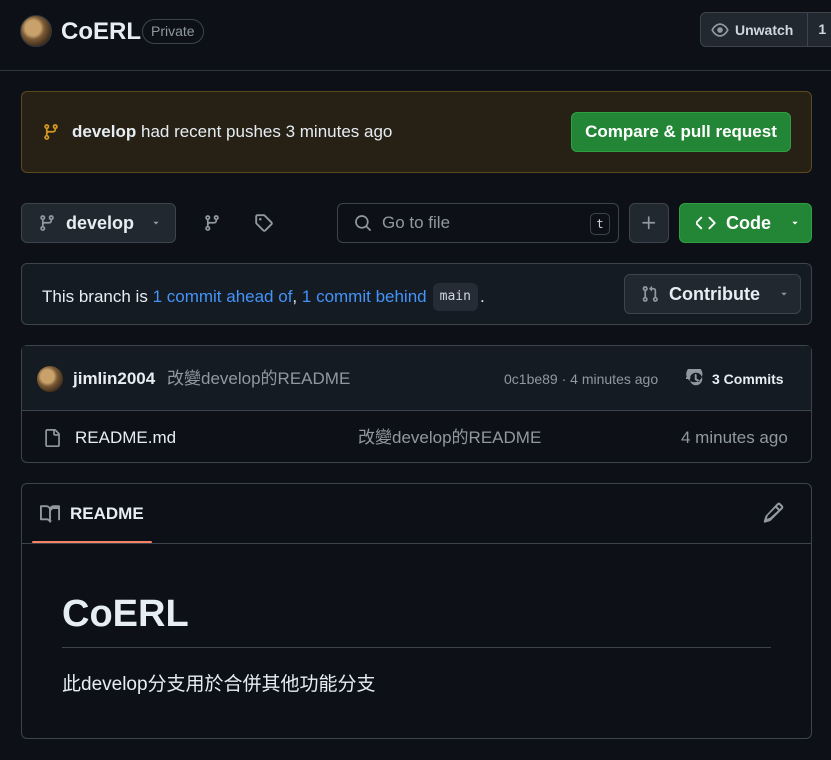 Image resolution: width=831 pixels, height=760 pixels. What do you see at coordinates (125, 614) in the screenshot?
I see `readme-heading: CoERL` at bounding box center [125, 614].